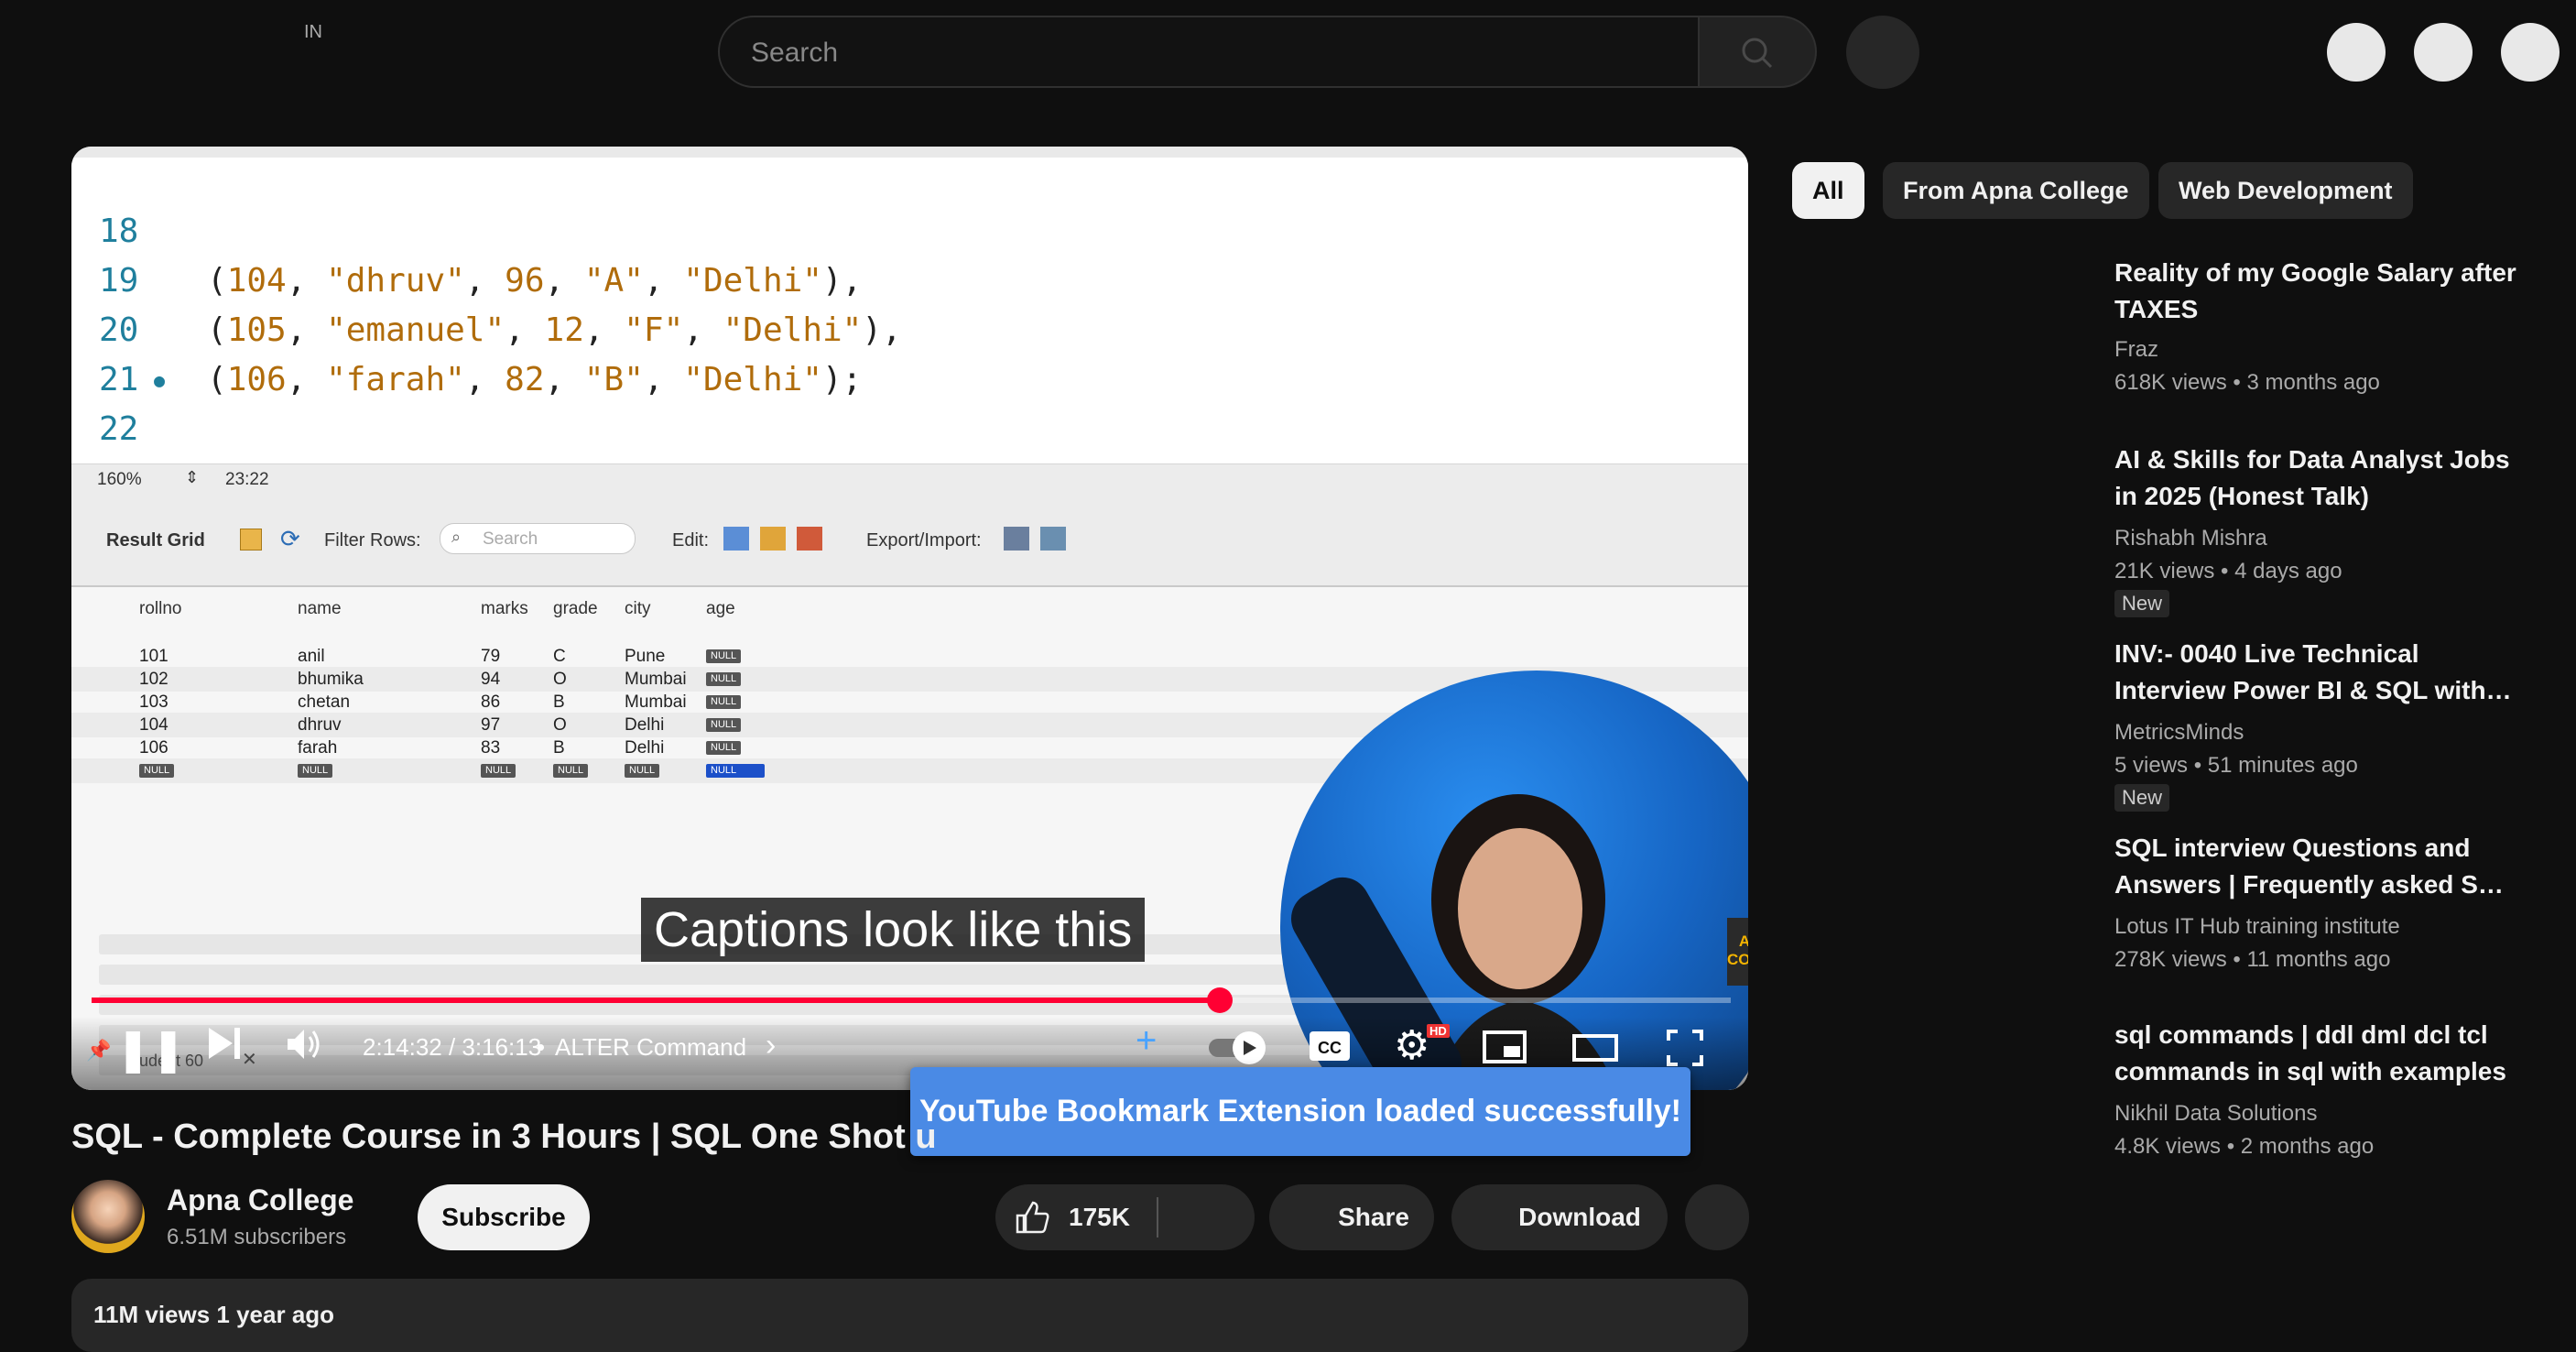 The image size is (2576, 1352). What do you see at coordinates (108, 1216) in the screenshot?
I see `channel-avatar` at bounding box center [108, 1216].